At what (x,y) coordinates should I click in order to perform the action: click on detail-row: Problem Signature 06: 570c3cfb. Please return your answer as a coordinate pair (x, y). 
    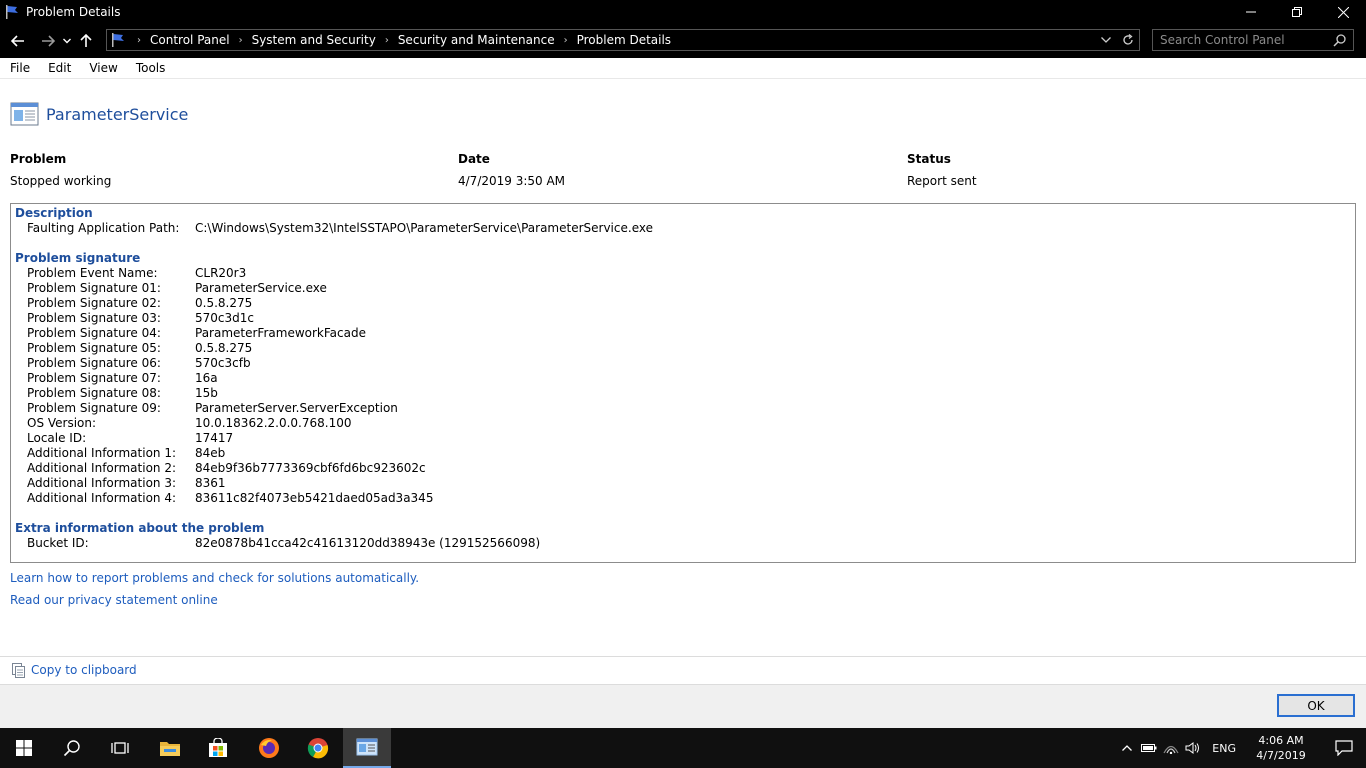
    Looking at the image, I should click on (685, 363).